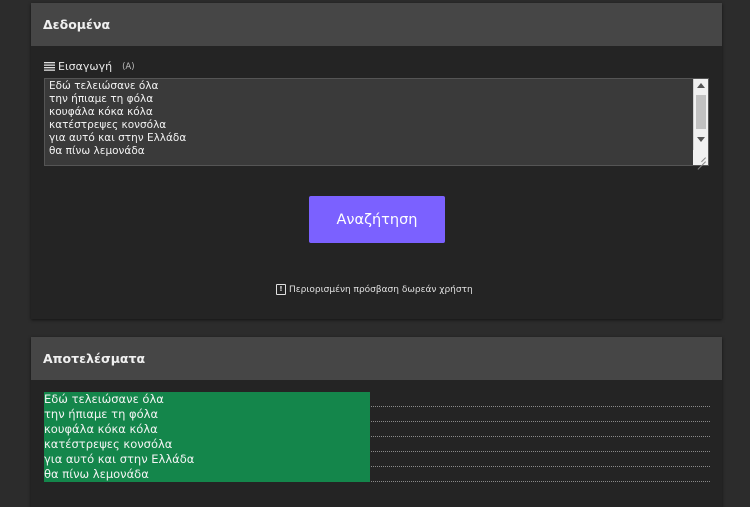  What do you see at coordinates (701, 85) in the screenshot?
I see `scroll-up-icon` at bounding box center [701, 85].